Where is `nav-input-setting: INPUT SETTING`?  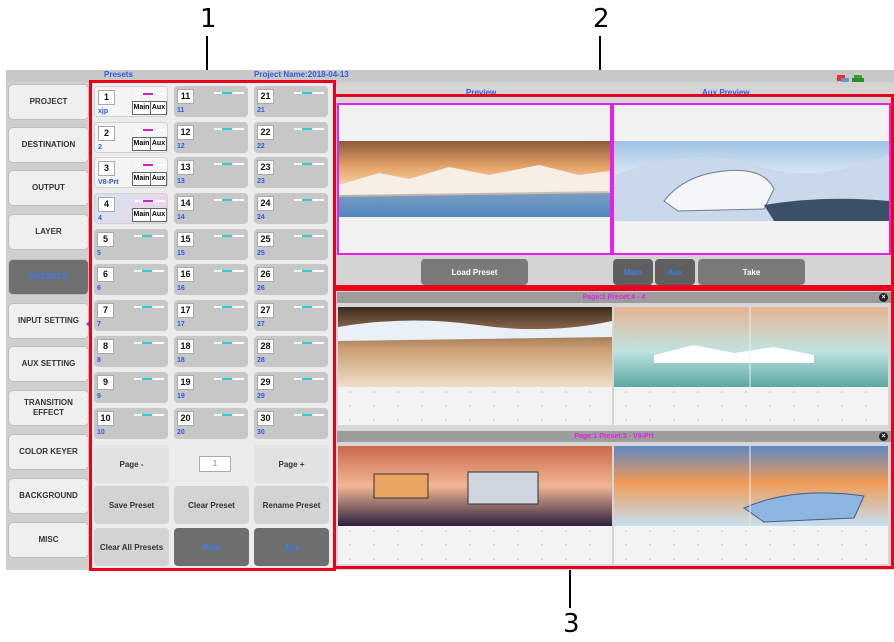
nav-input-setting: INPUT SETTING is located at coordinates (48, 321).